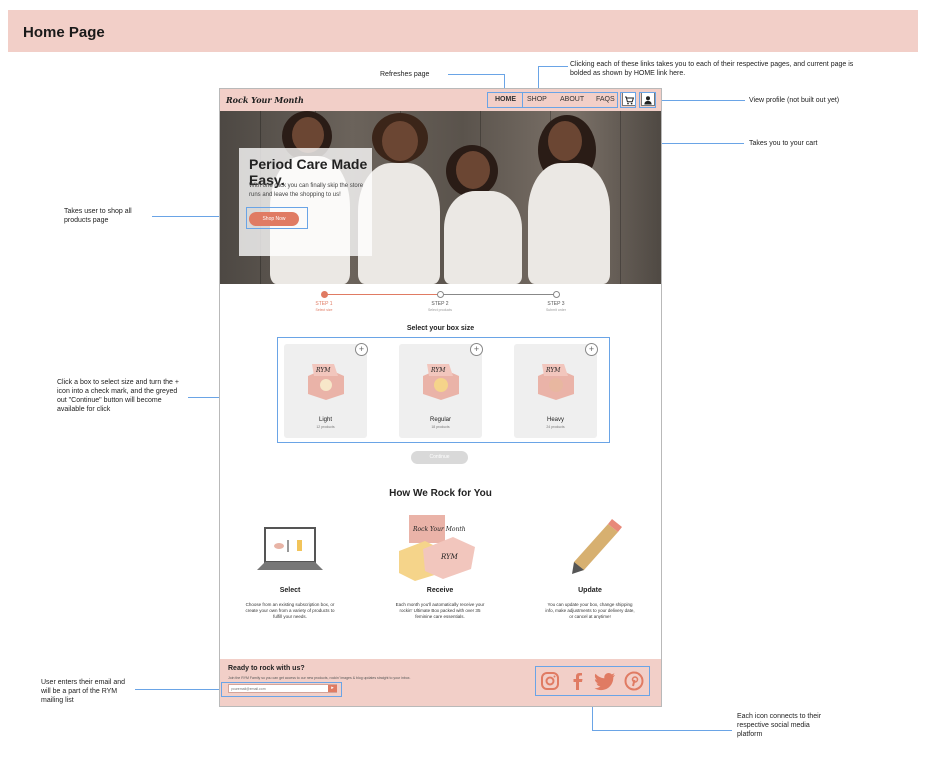 This screenshot has width=926, height=766. What do you see at coordinates (505, 100) in the screenshot?
I see `highlight-home` at bounding box center [505, 100].